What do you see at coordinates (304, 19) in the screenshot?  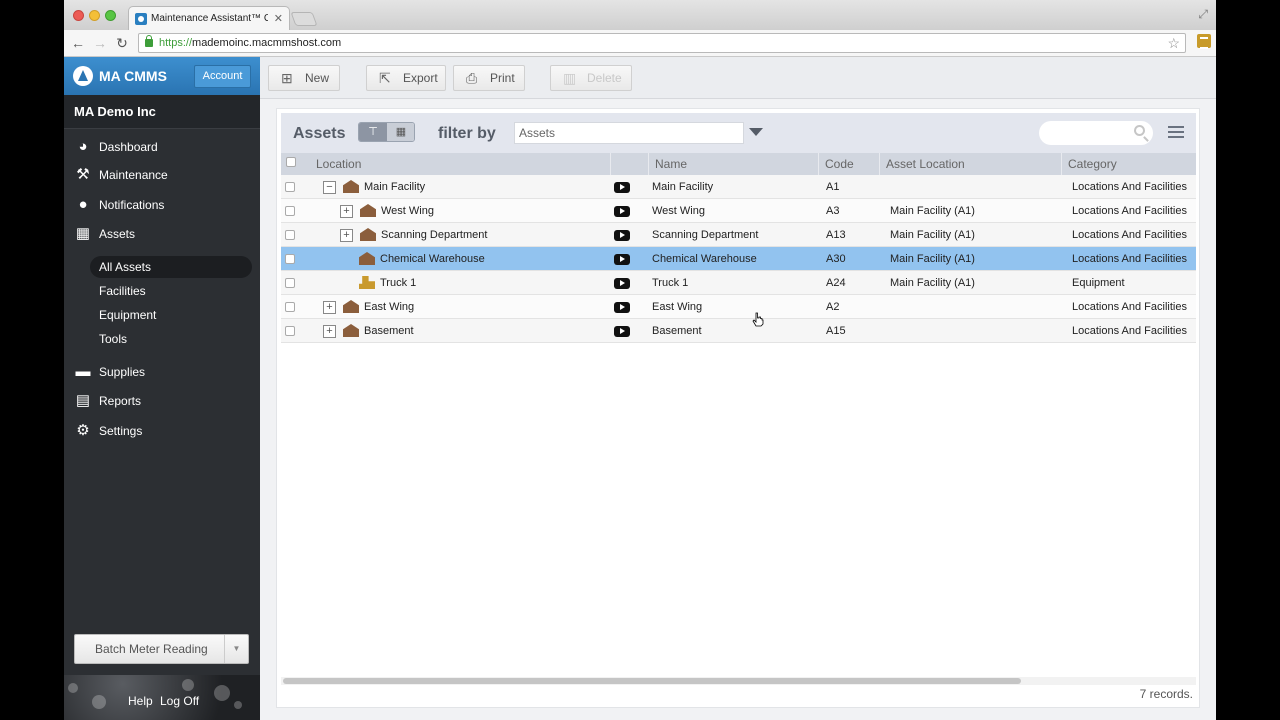 I see `new-tab-button` at bounding box center [304, 19].